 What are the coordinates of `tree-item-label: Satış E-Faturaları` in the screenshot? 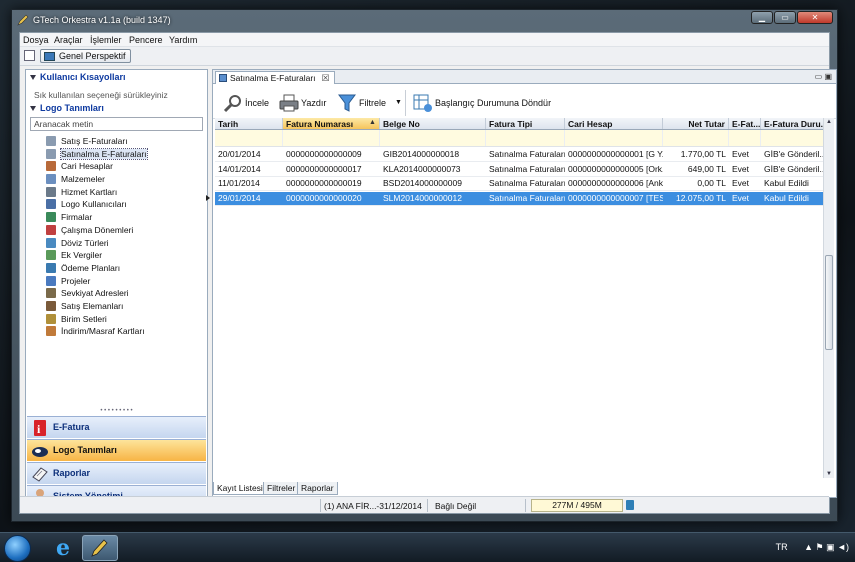 It's located at (94, 141).